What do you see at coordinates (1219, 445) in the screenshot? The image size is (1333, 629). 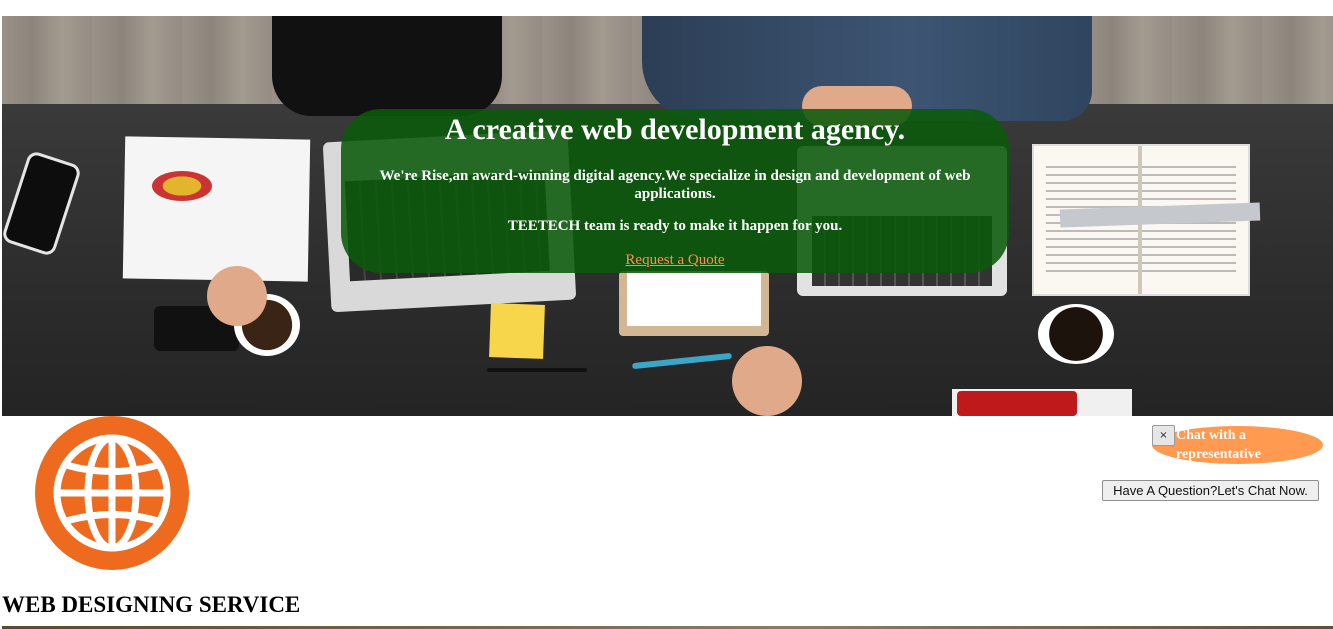 I see `chat-bubble-text: Chat with a representative` at bounding box center [1219, 445].